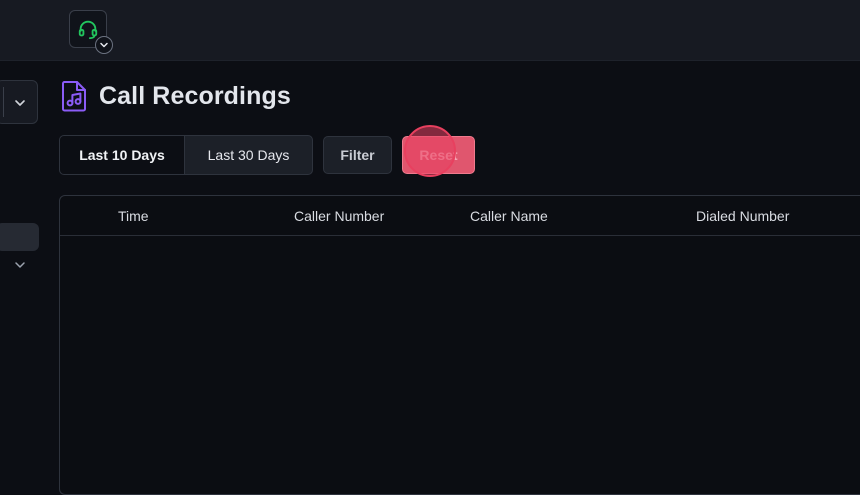 The height and width of the screenshot is (495, 860). What do you see at coordinates (133, 216) in the screenshot?
I see `column-header-time: Time` at bounding box center [133, 216].